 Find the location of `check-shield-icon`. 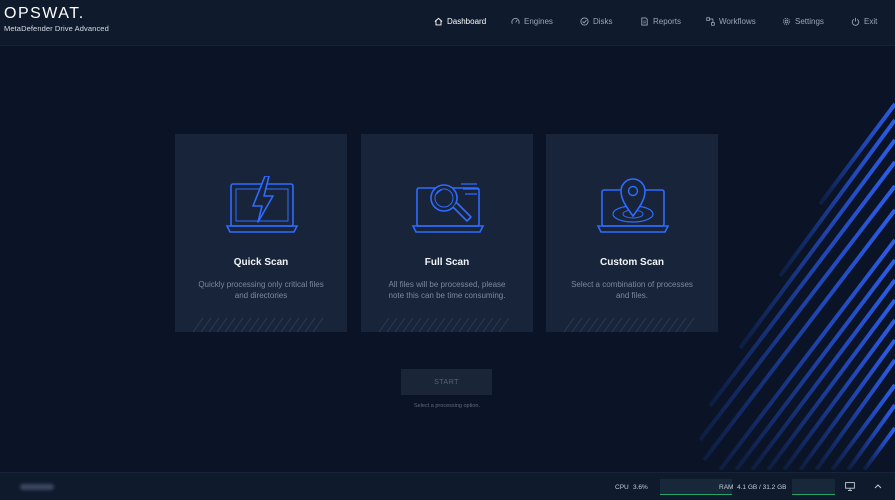

check-shield-icon is located at coordinates (584, 21).